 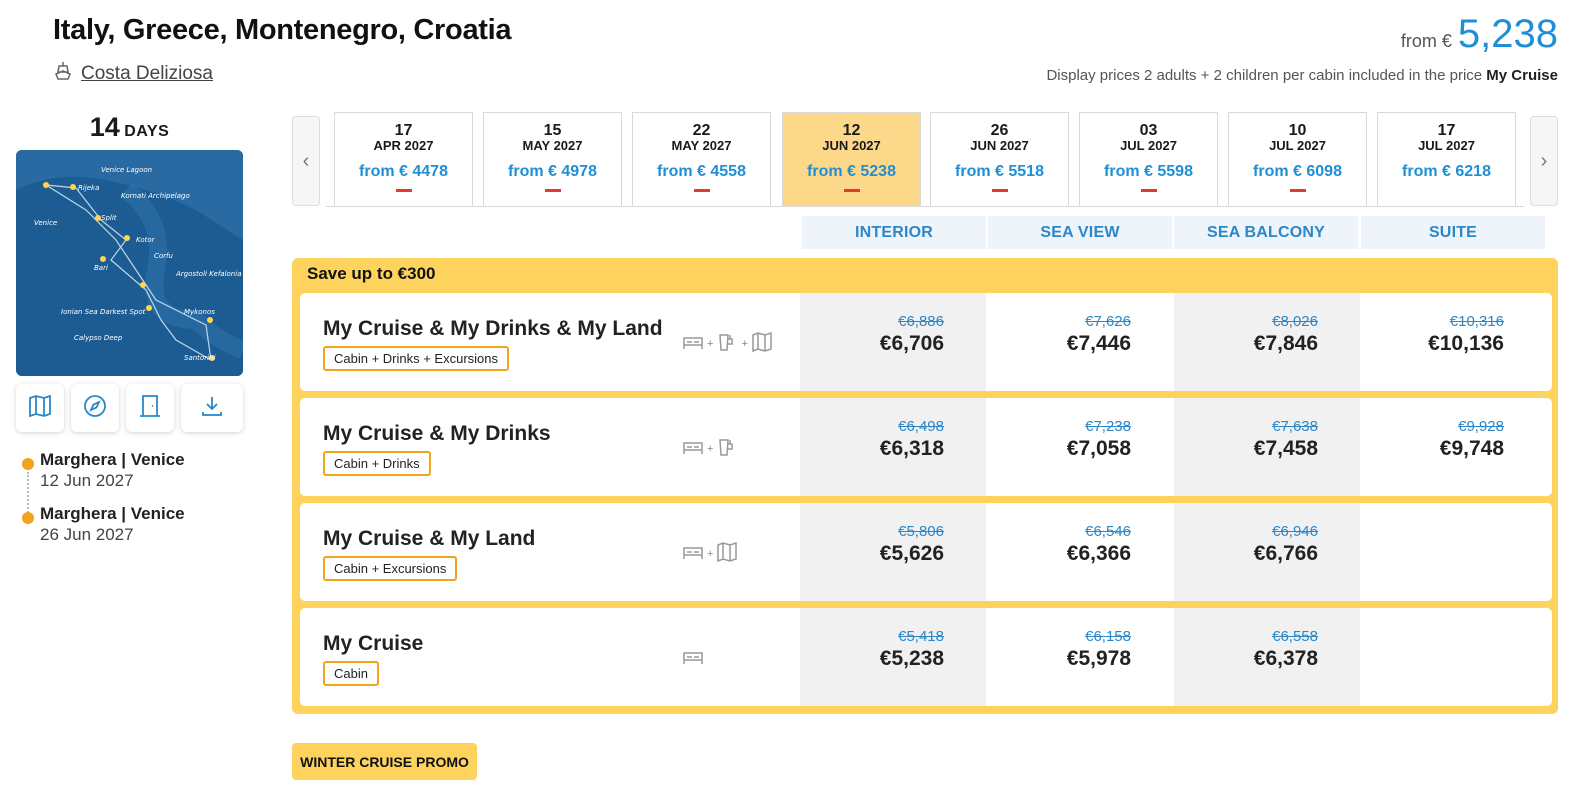 I want to click on price-cell: €6,886 €6,706, so click(x=893, y=342).